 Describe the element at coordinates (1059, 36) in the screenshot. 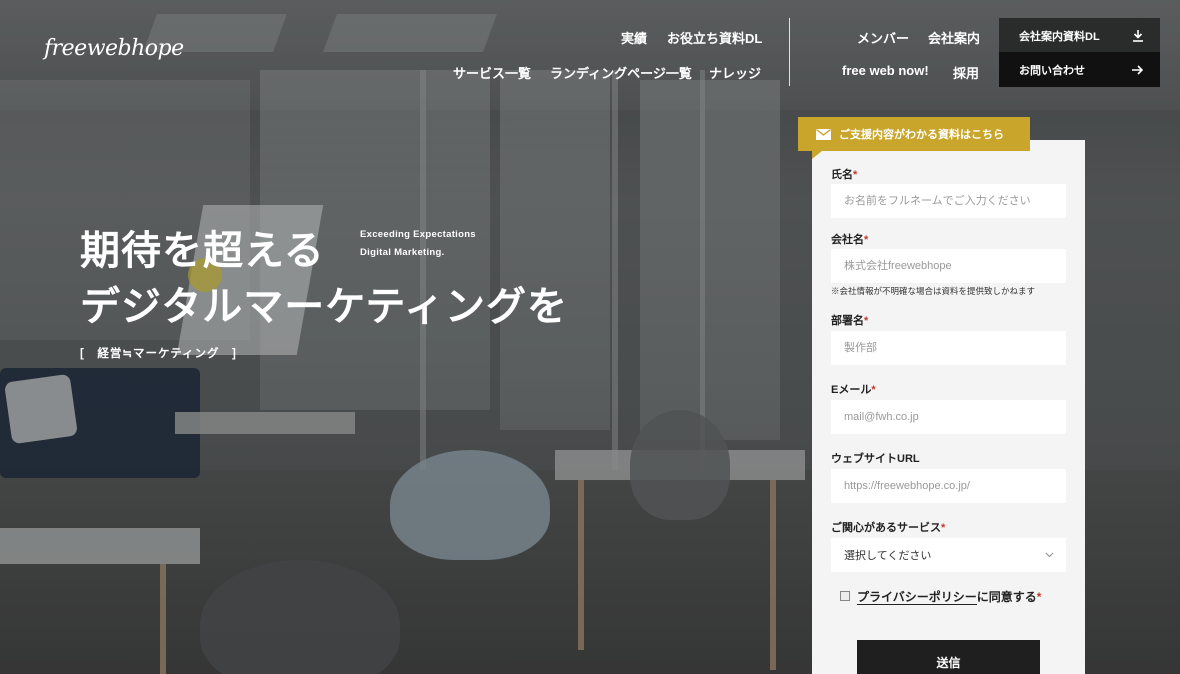

I see `download-button-label: 会社案内資料DL` at that location.